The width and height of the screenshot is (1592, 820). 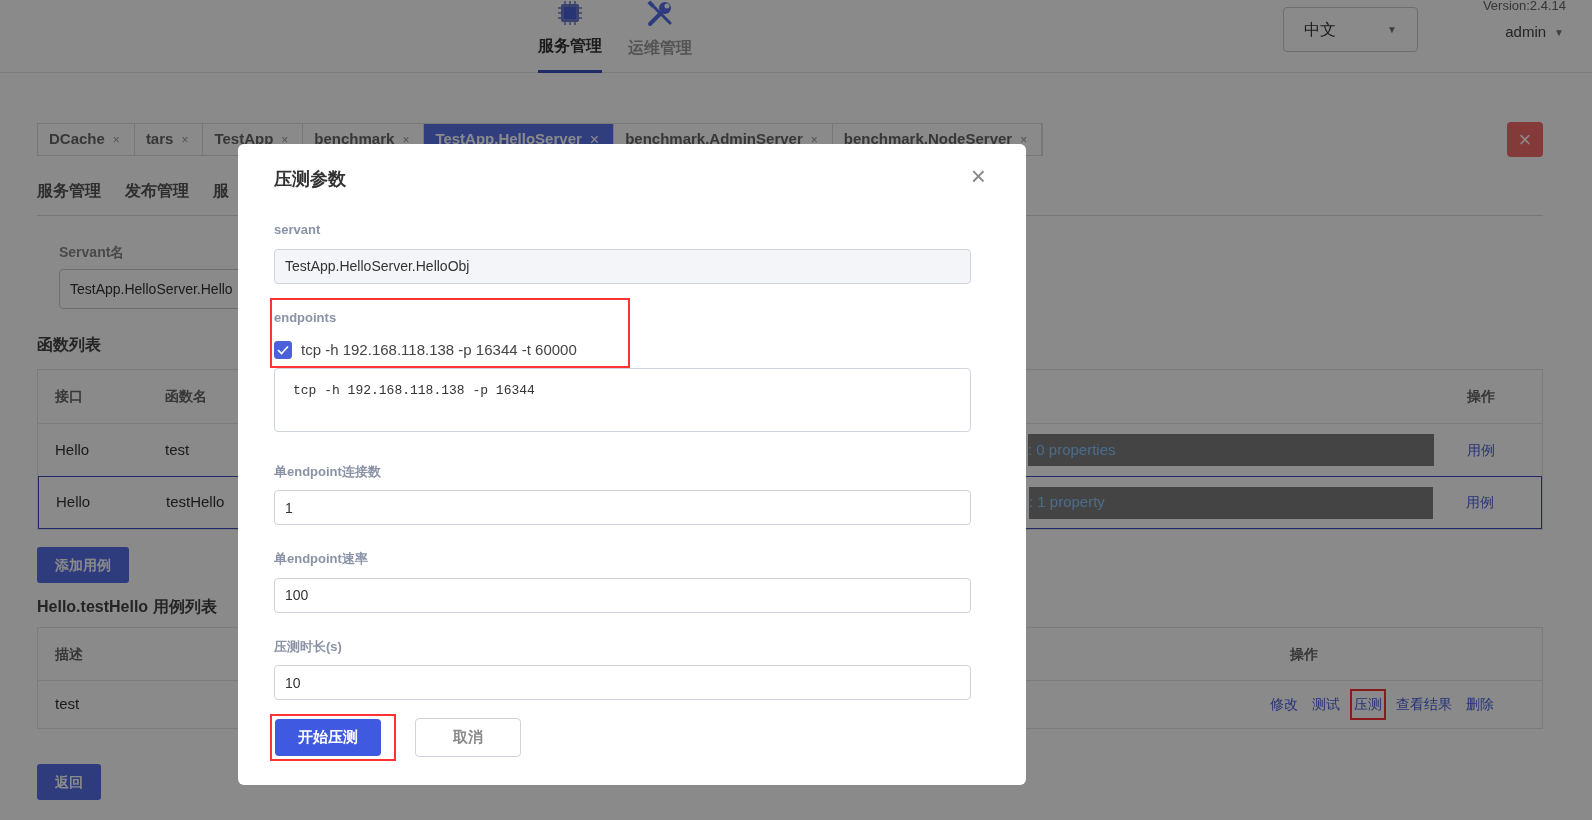 What do you see at coordinates (92, 252) in the screenshot?
I see `field-label: Servant名` at bounding box center [92, 252].